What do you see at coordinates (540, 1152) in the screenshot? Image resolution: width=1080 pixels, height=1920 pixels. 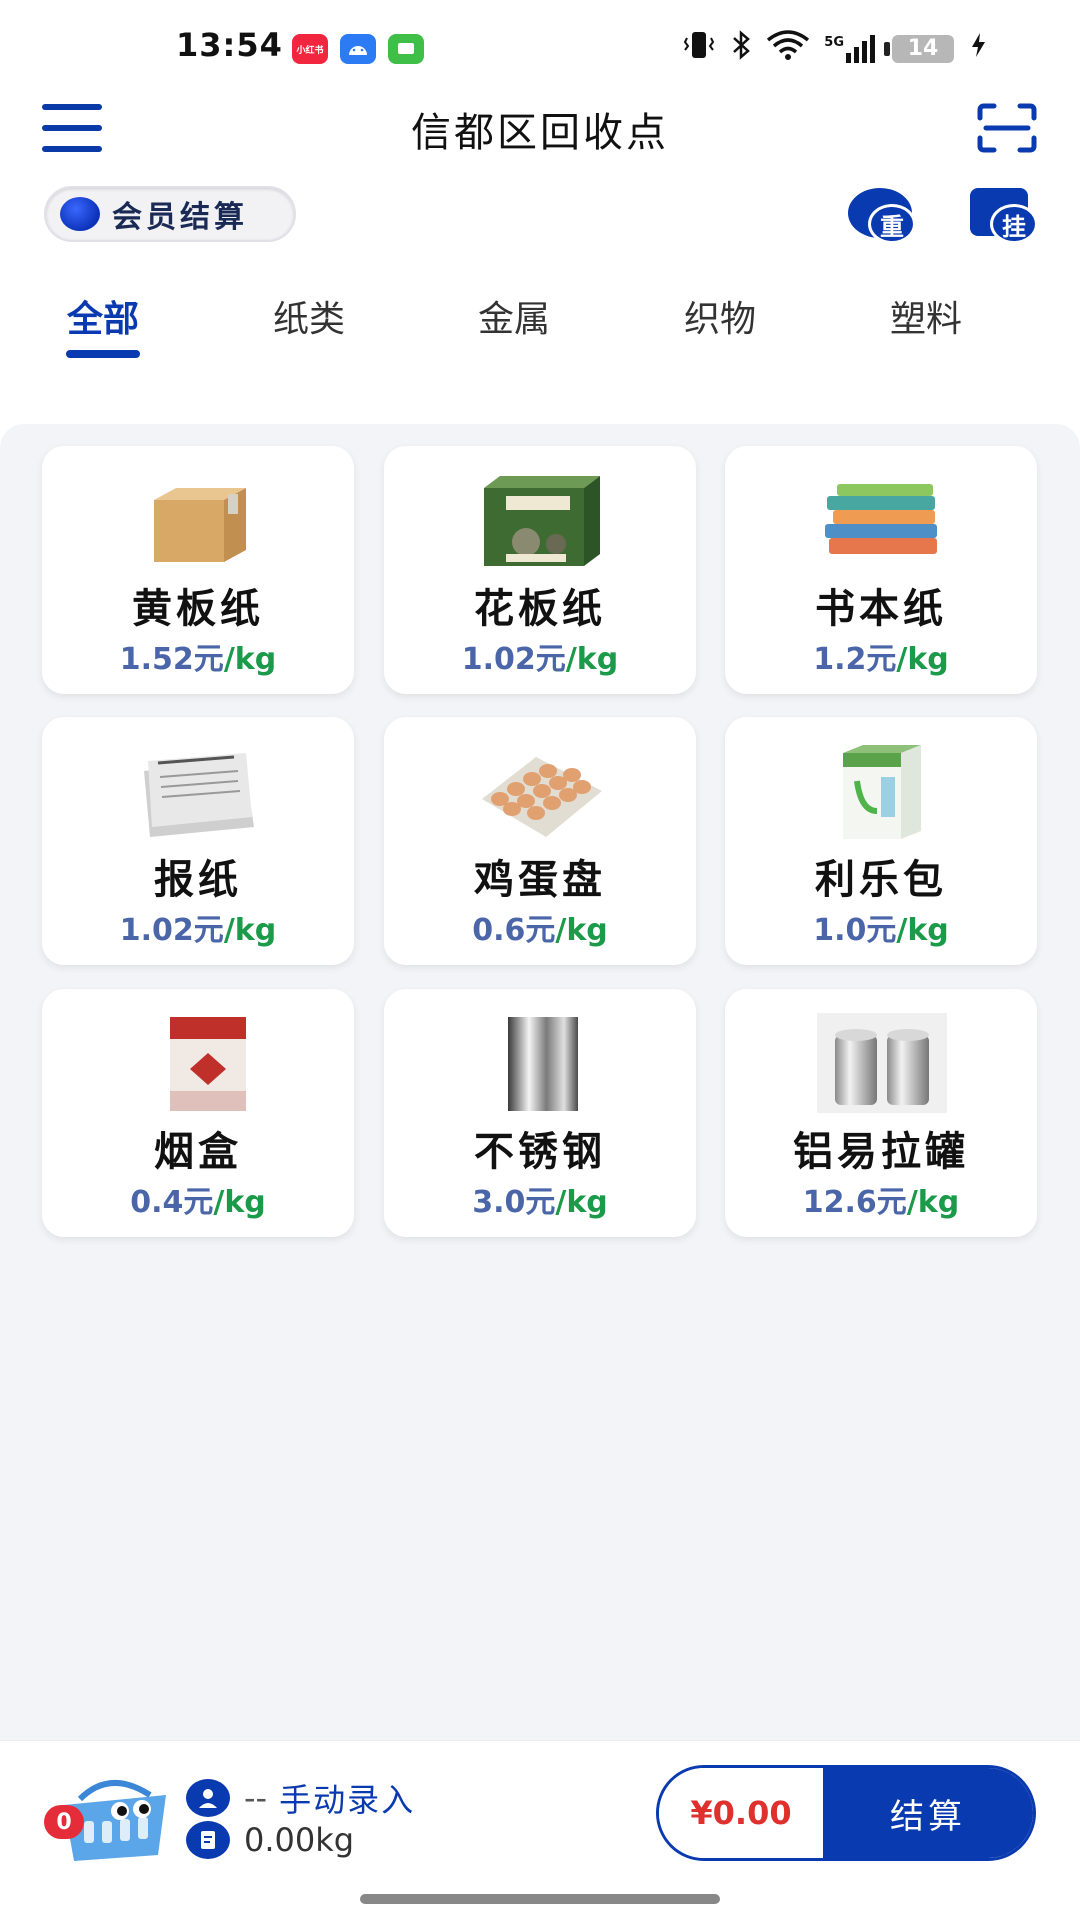 I see `product-name: 不锈钢` at bounding box center [540, 1152].